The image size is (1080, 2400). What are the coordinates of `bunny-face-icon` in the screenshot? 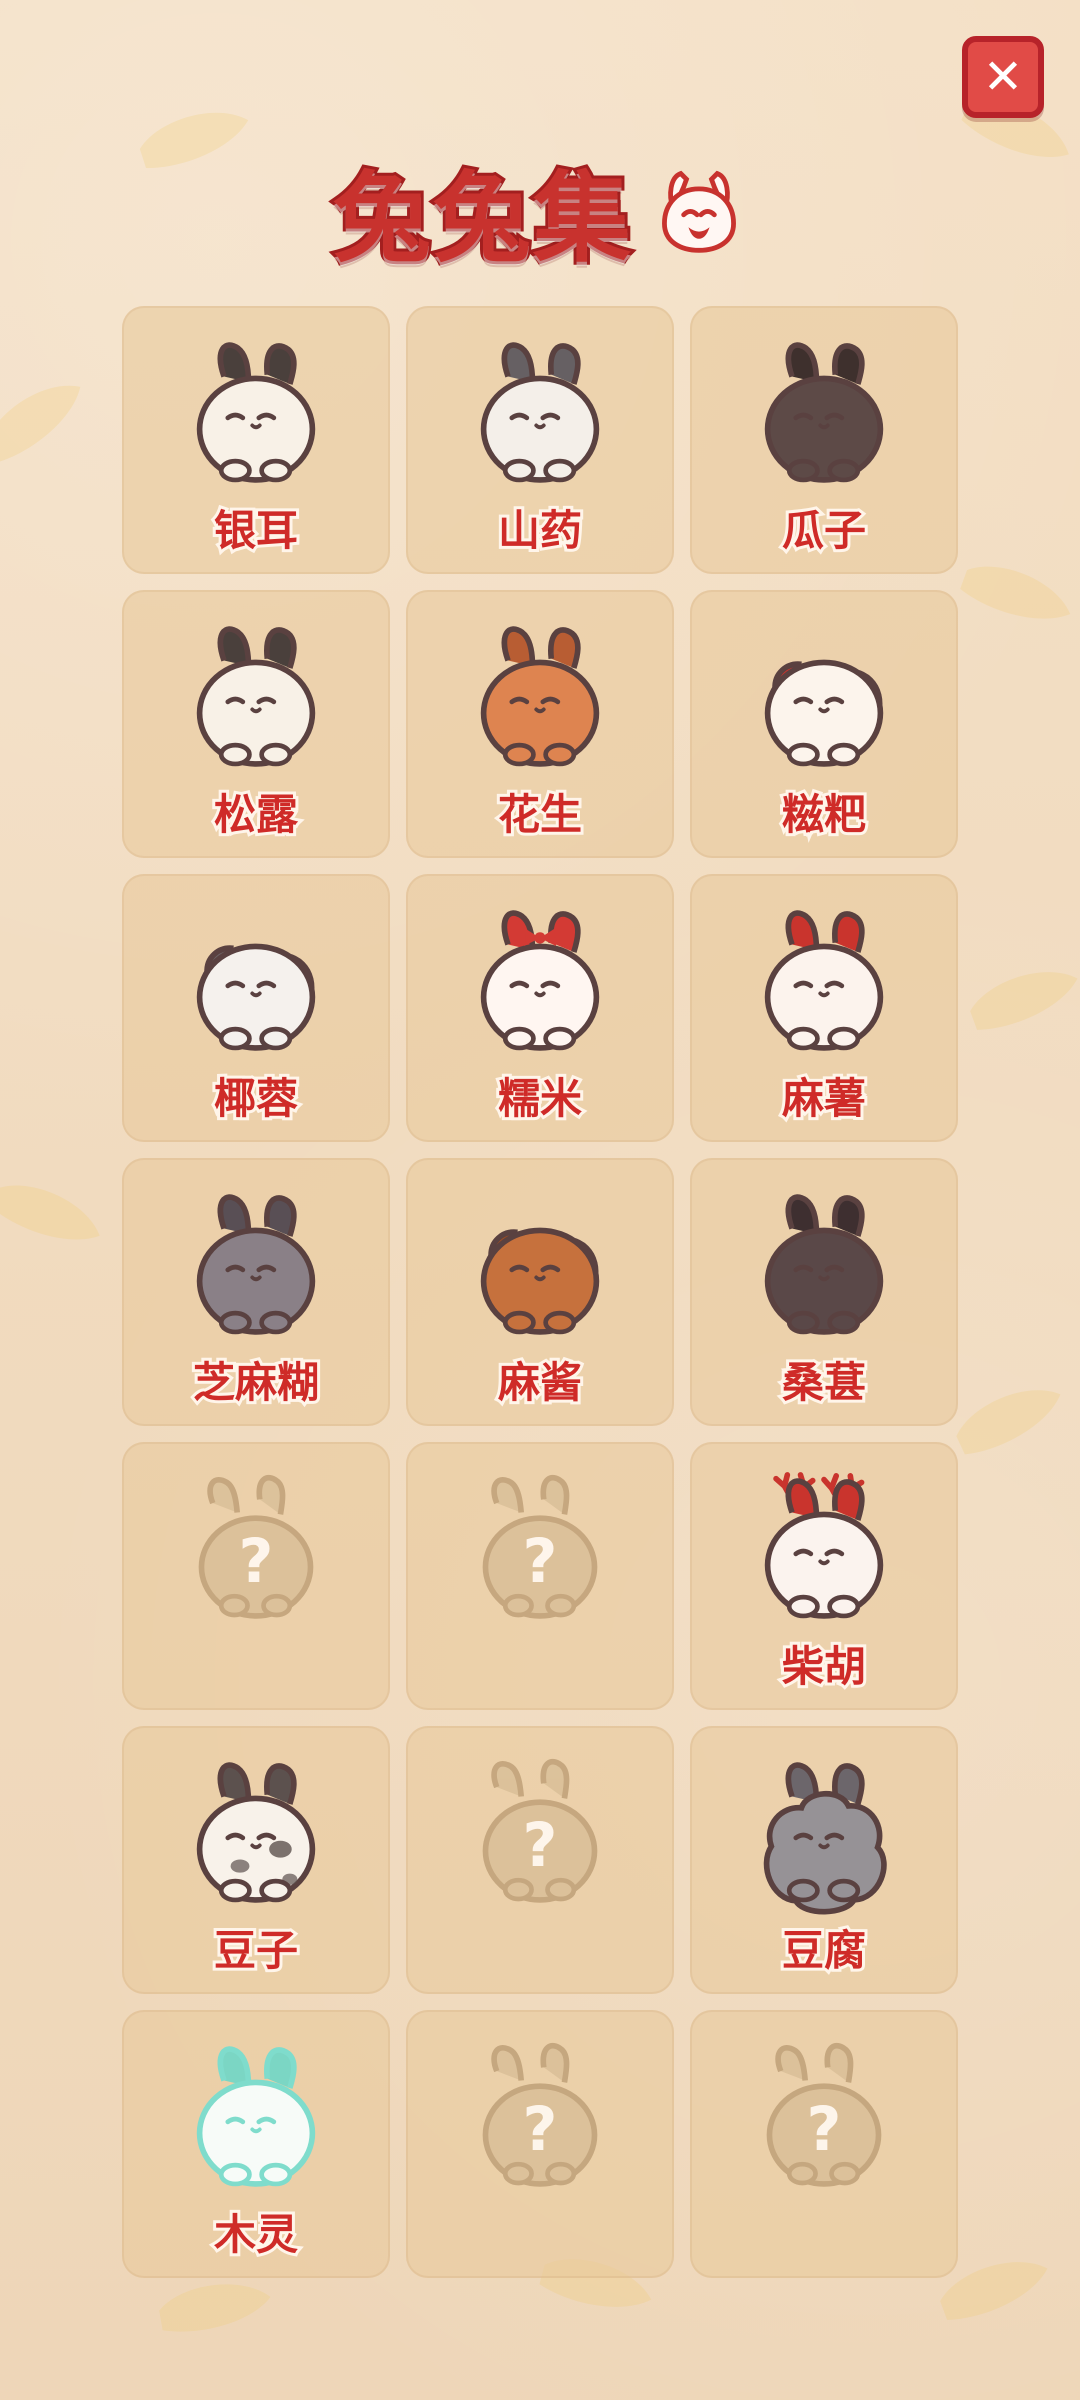 It's located at (699, 210).